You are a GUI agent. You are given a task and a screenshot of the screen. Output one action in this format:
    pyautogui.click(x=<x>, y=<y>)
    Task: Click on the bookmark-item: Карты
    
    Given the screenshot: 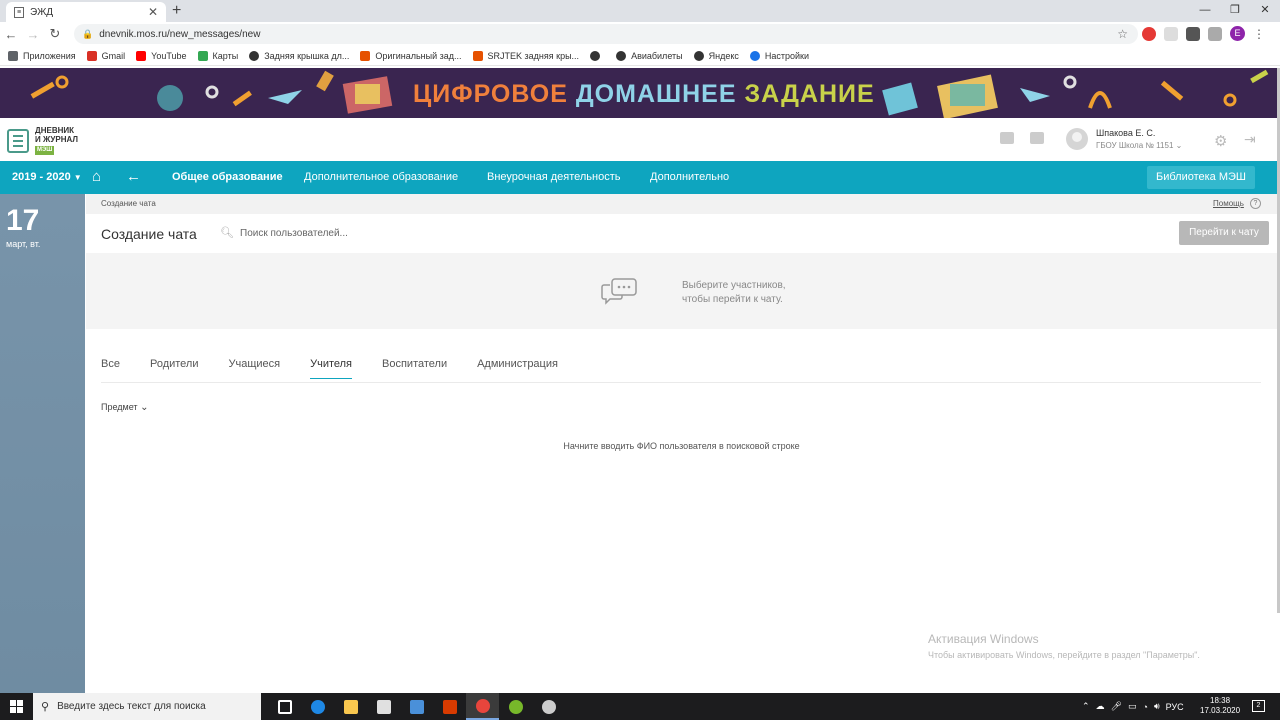 What is the action you would take?
    pyautogui.click(x=218, y=55)
    